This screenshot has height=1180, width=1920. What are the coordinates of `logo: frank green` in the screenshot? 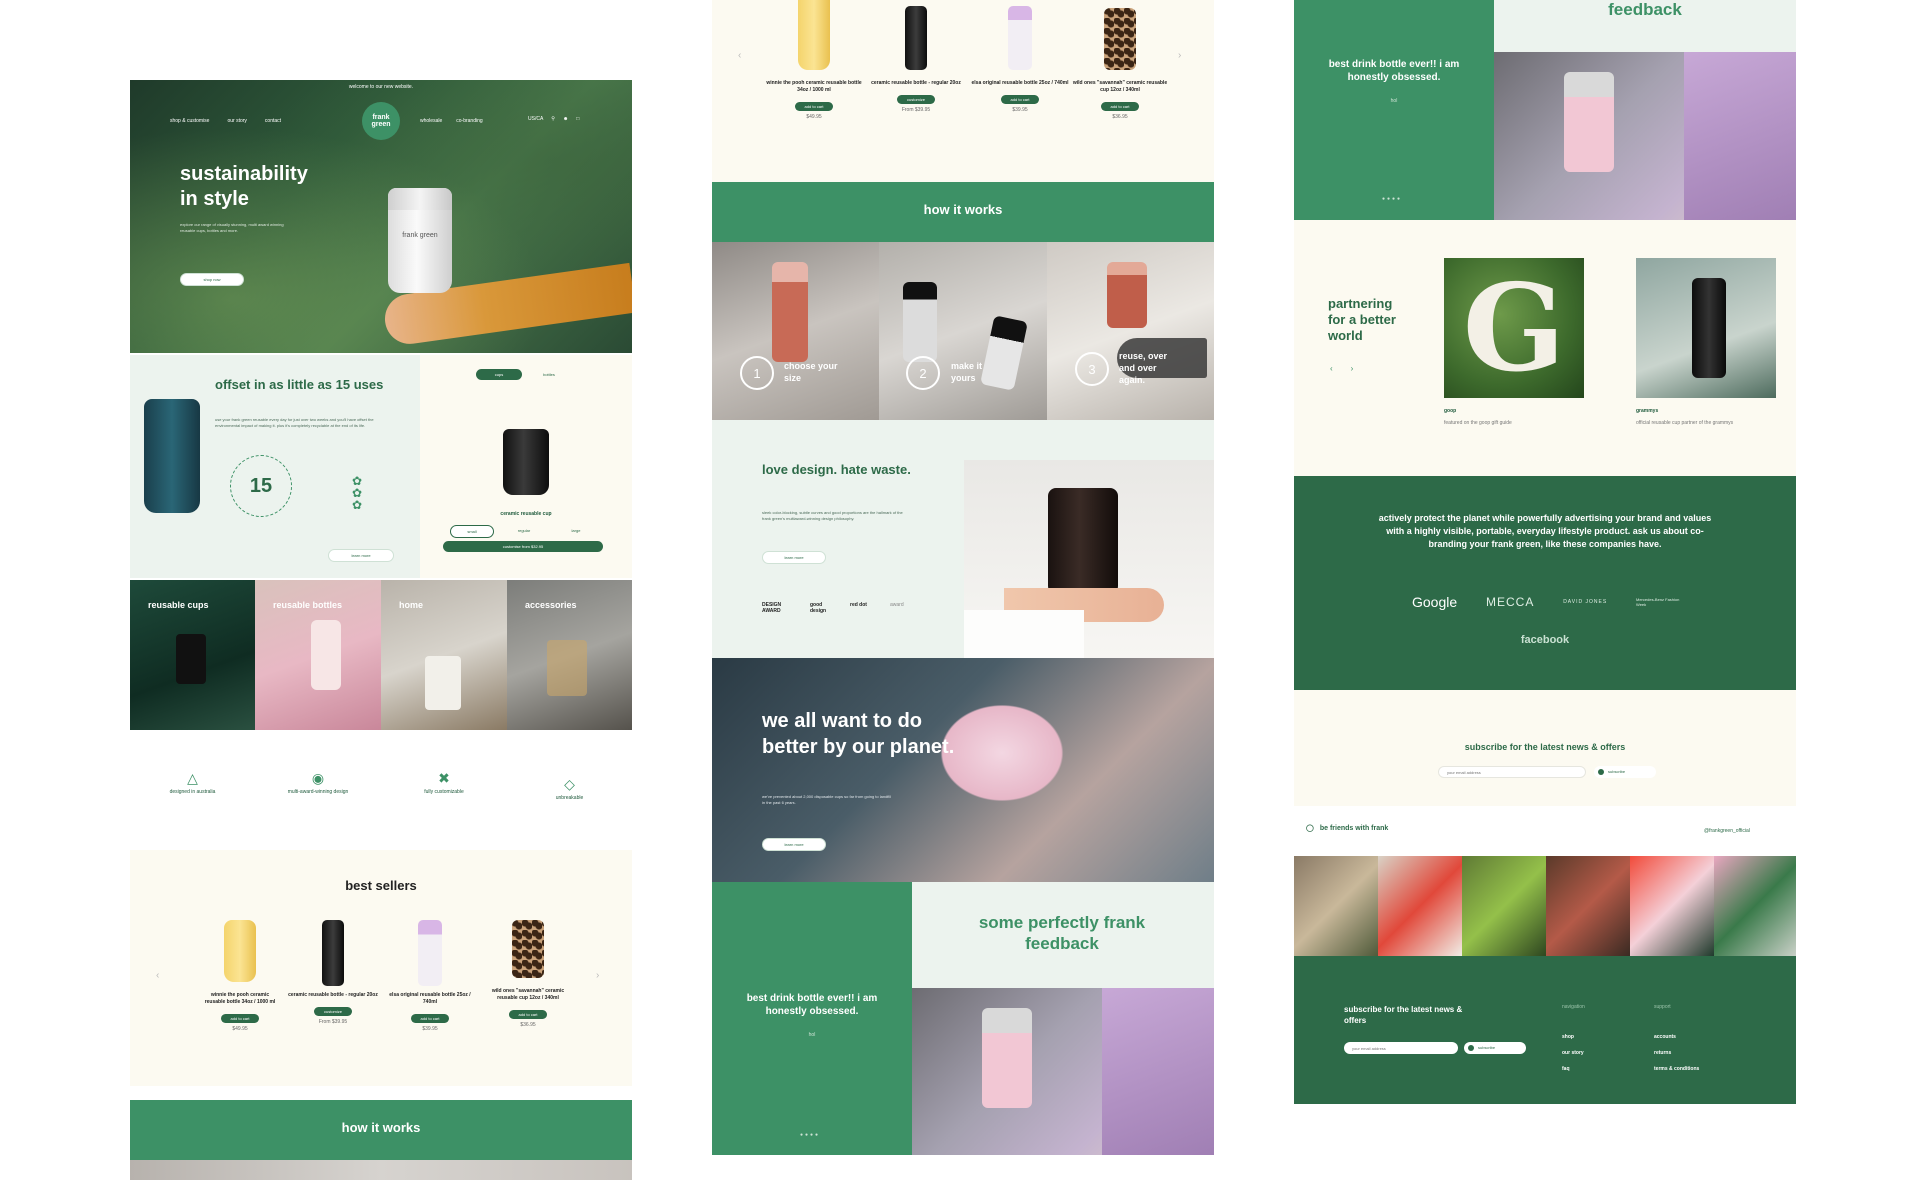 It's located at (381, 121).